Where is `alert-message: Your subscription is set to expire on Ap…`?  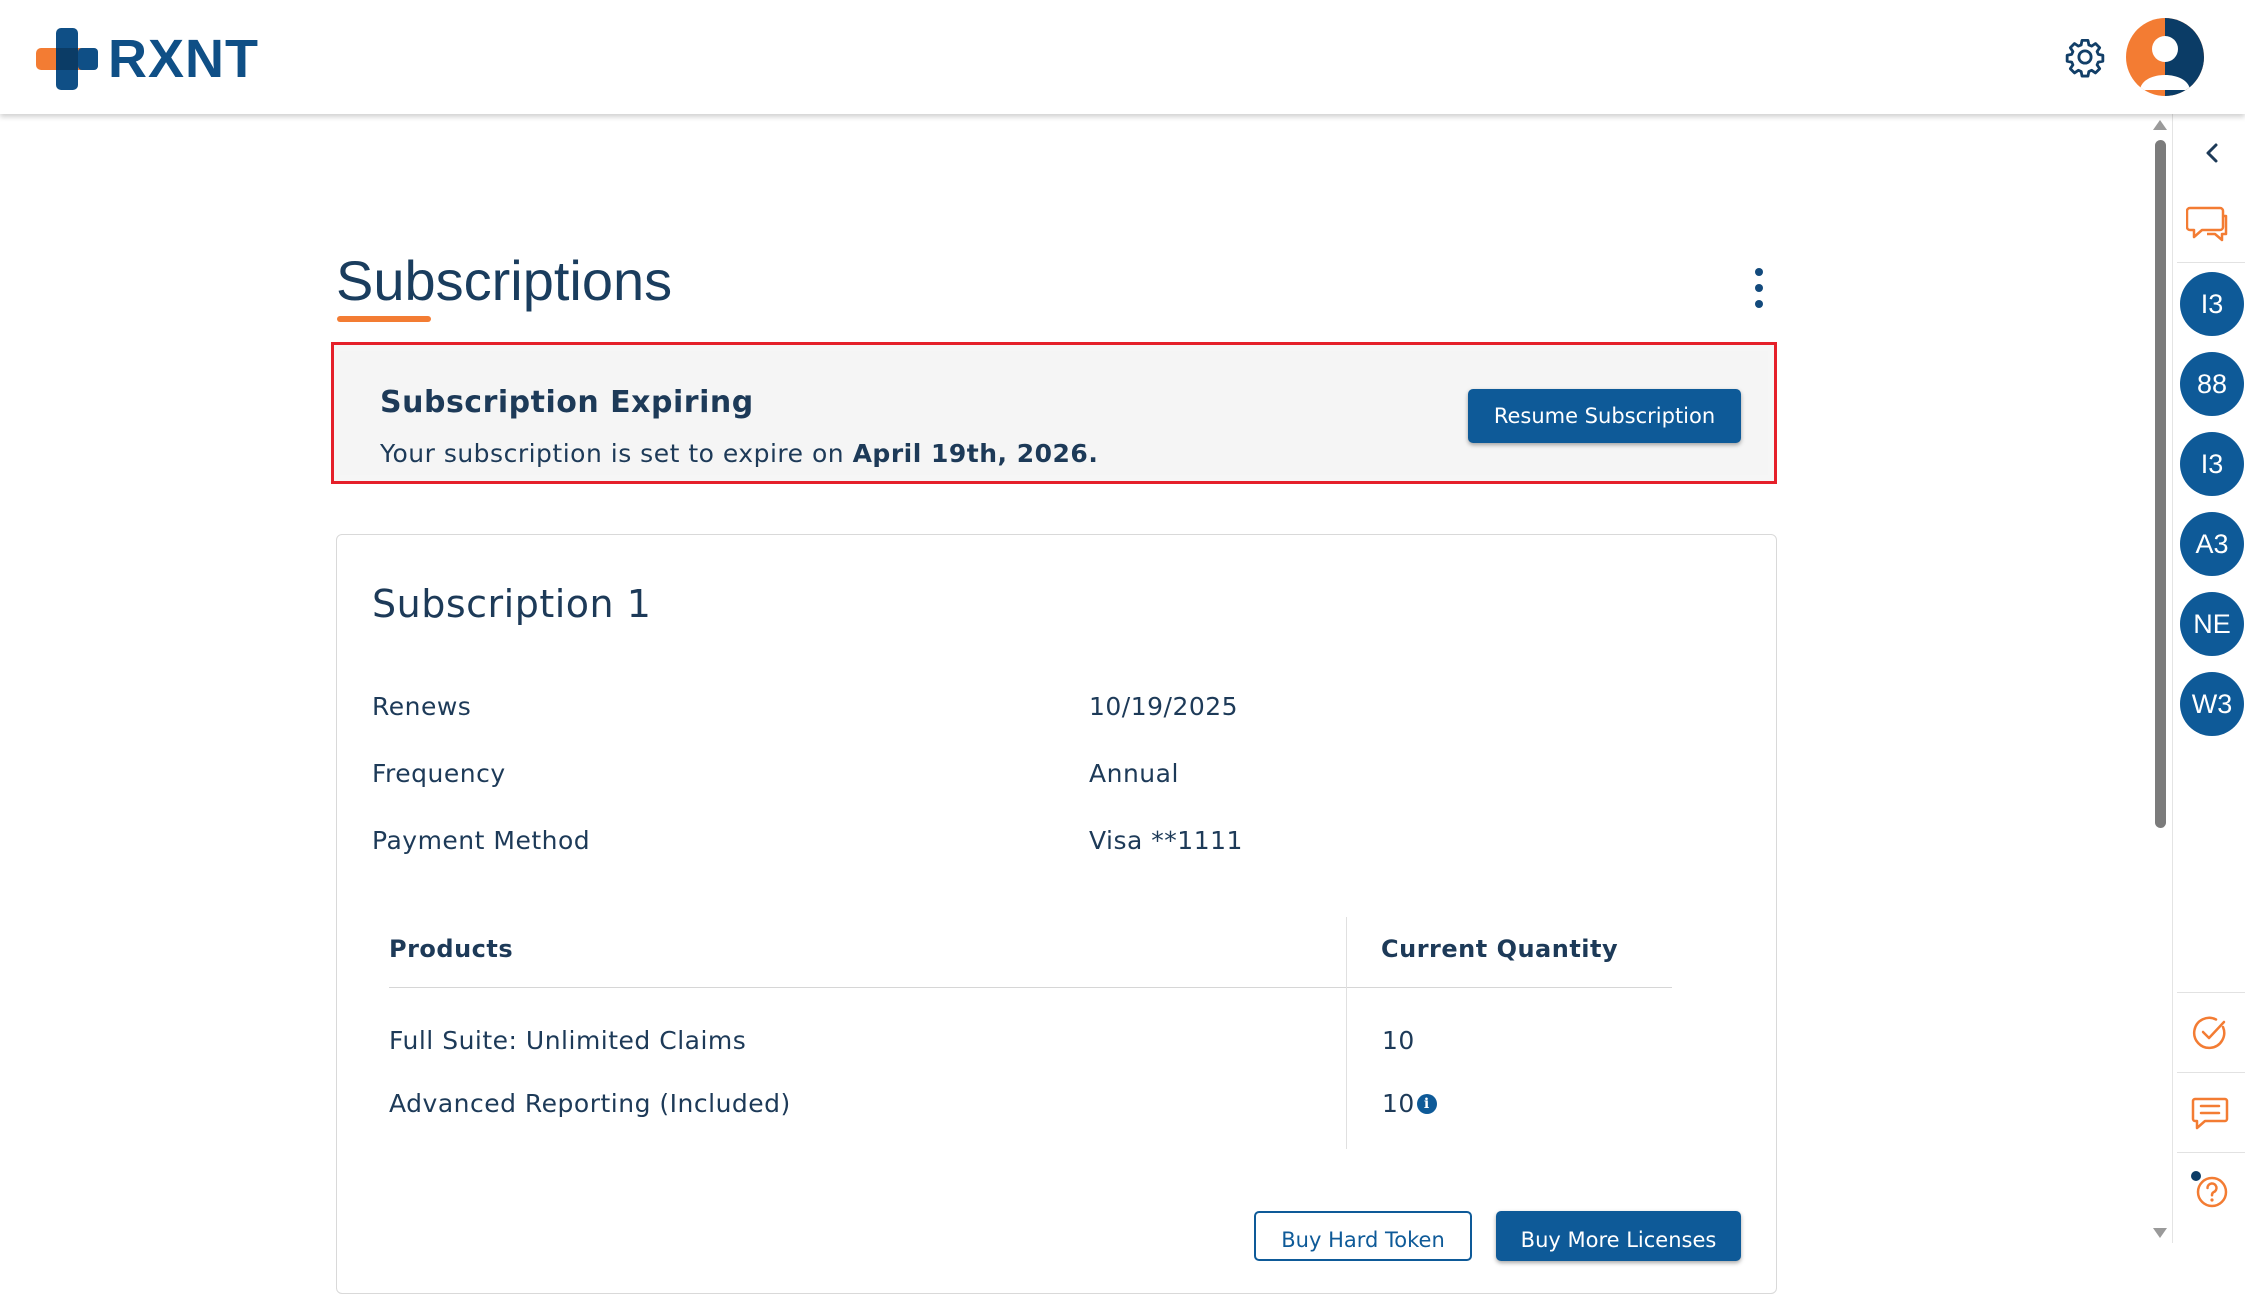
alert-message: Your subscription is set to expire on Ap… is located at coordinates (739, 453).